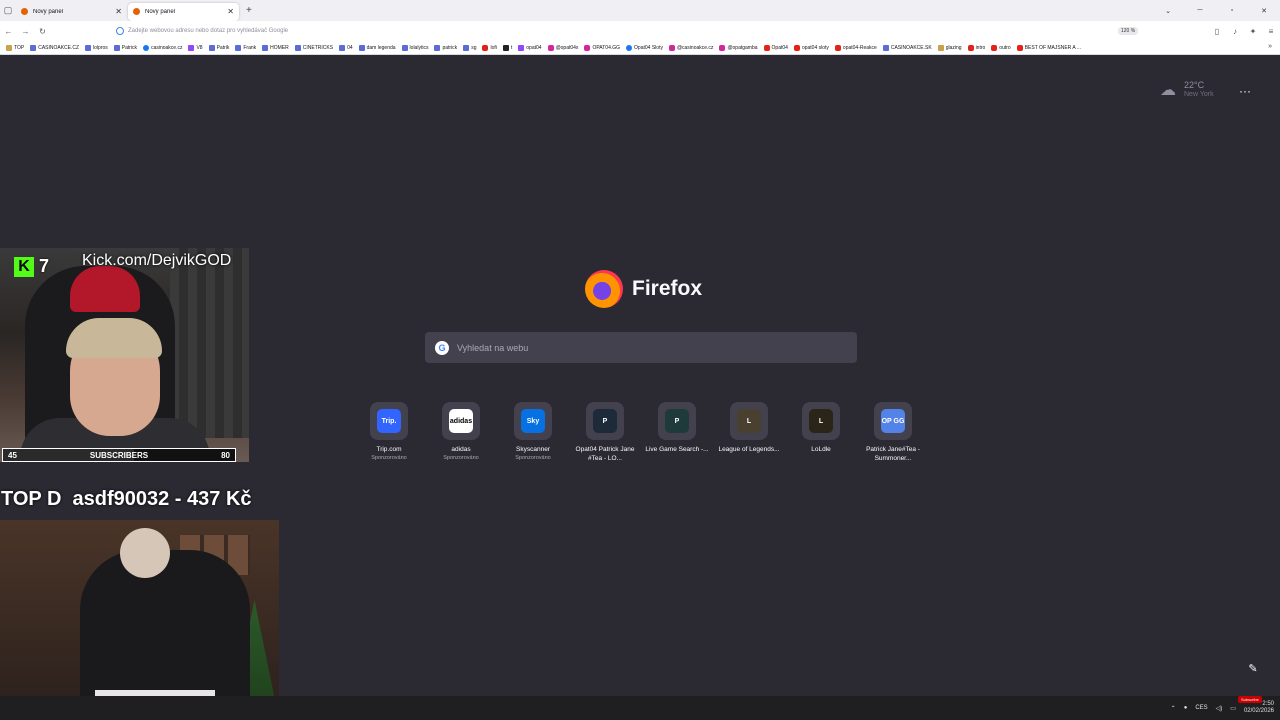 The image size is (1280, 720). Describe the element at coordinates (461, 432) in the screenshot. I see `top-site-tile: adidas adidas Sponzorováno` at that location.